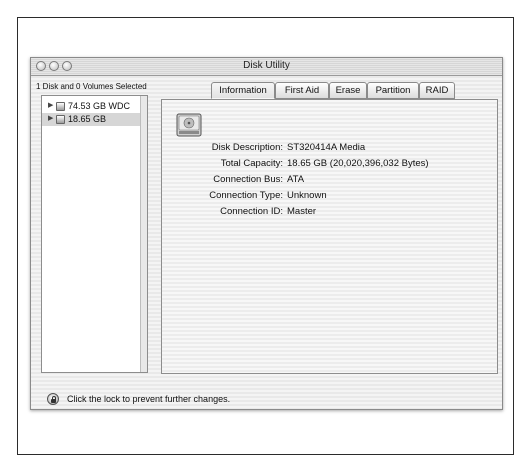 Image resolution: width=531 pixels, height=472 pixels. I want to click on selection-summary: 1 Disk and 0 Volumes Selected, so click(91, 86).